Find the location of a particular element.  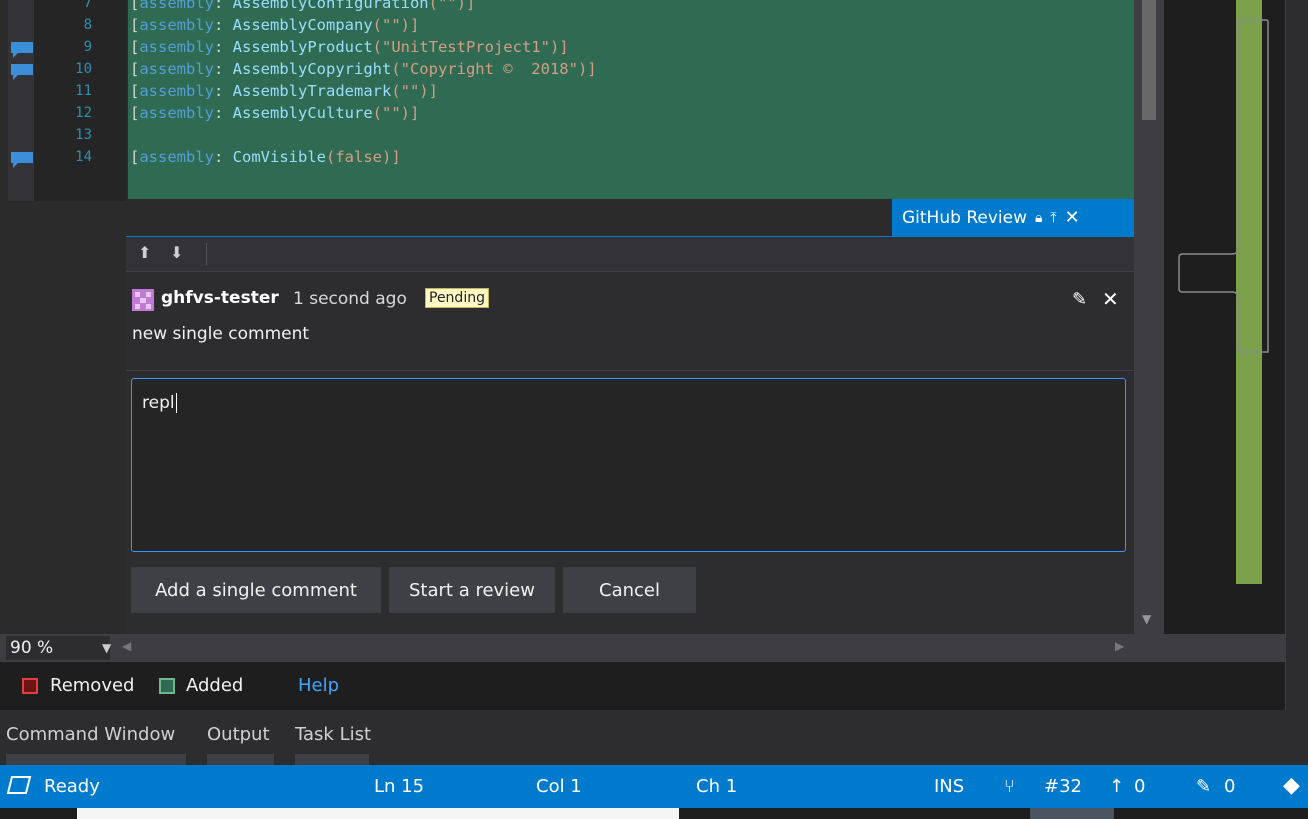

status-unpushed: 0 is located at coordinates (1139, 786).